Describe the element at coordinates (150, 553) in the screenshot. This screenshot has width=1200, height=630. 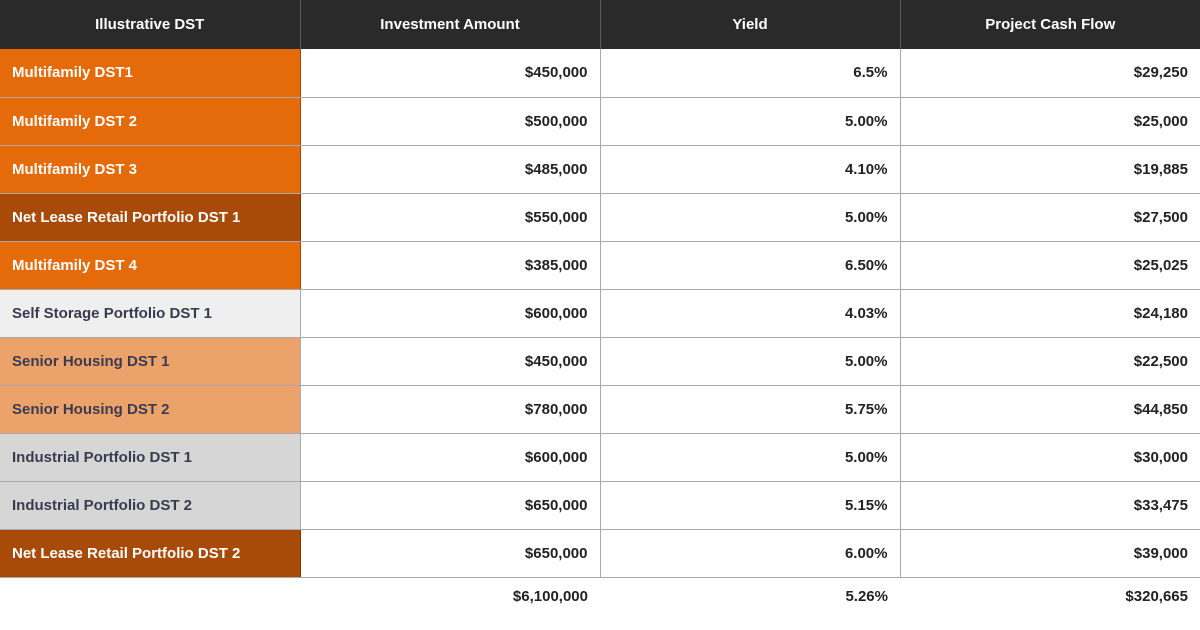
I see `dst-name-cell: Net Lease Retail Portfolio DST 2` at that location.